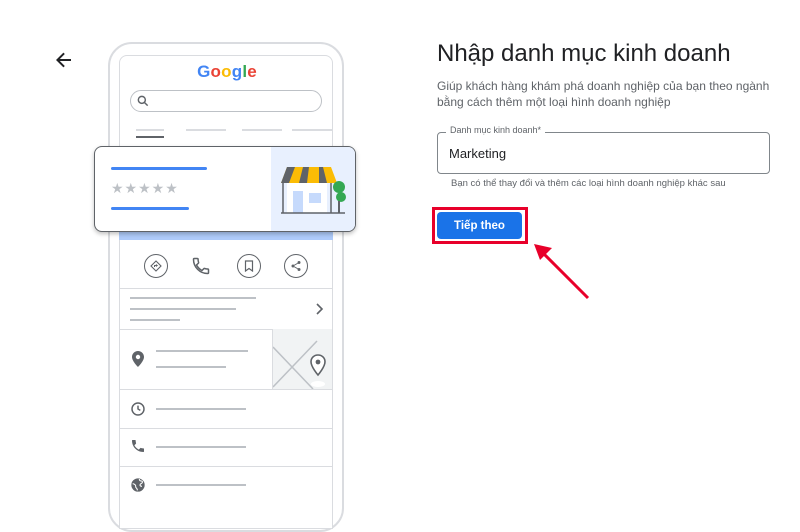 Image resolution: width=800 pixels, height=532 pixels. Describe the element at coordinates (150, 137) in the screenshot. I see `tab-selected-indicator` at that location.